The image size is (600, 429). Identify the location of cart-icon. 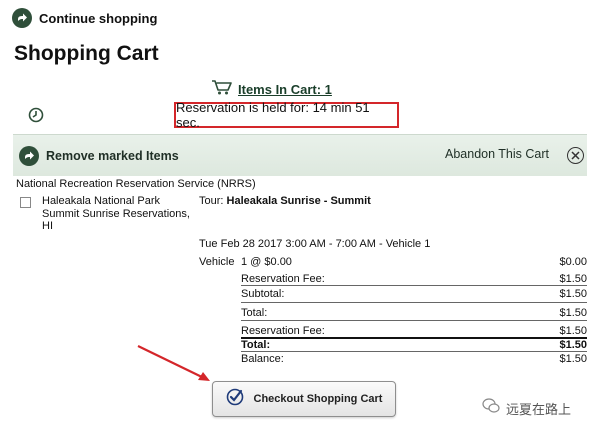
(222, 89).